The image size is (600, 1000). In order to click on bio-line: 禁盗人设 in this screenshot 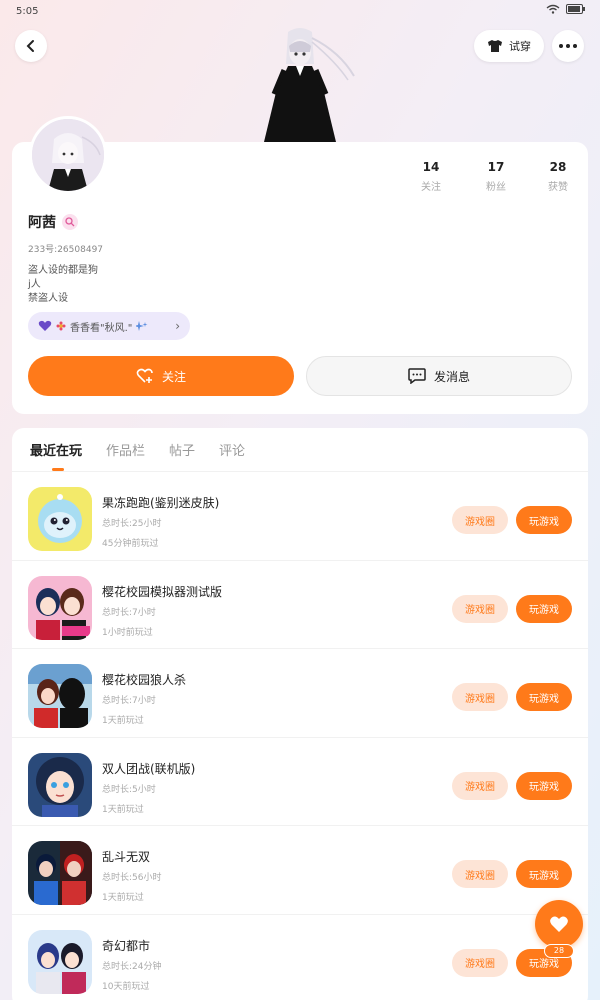, I will do `click(48, 298)`.